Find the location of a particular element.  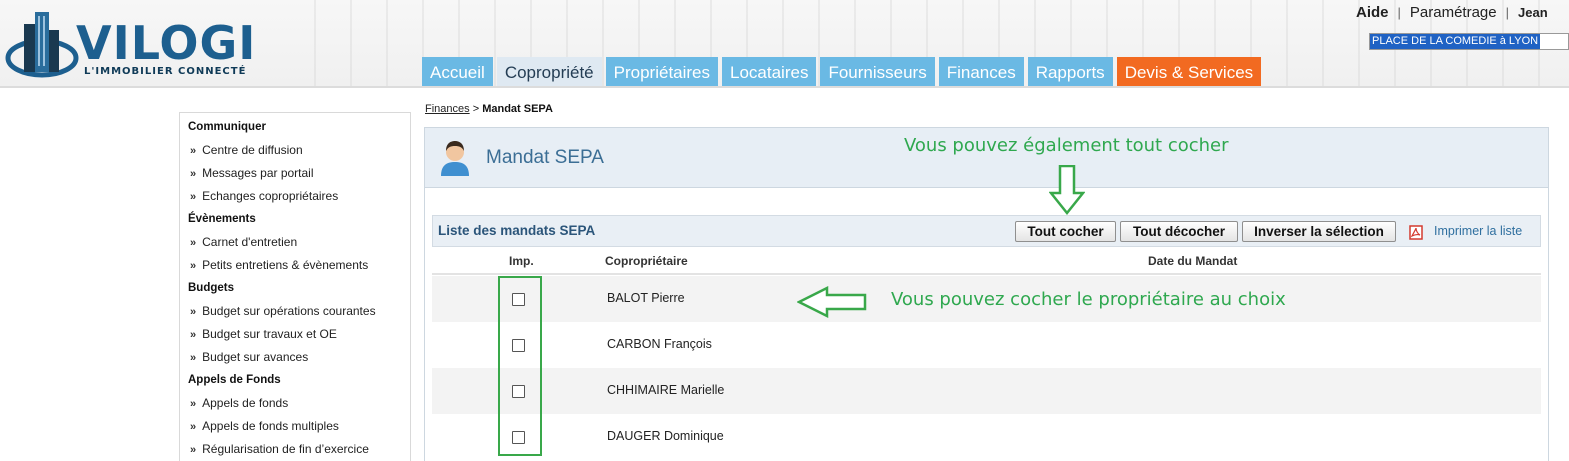

coproprietaire-name: CHHIMAIRE Marielle is located at coordinates (666, 390).